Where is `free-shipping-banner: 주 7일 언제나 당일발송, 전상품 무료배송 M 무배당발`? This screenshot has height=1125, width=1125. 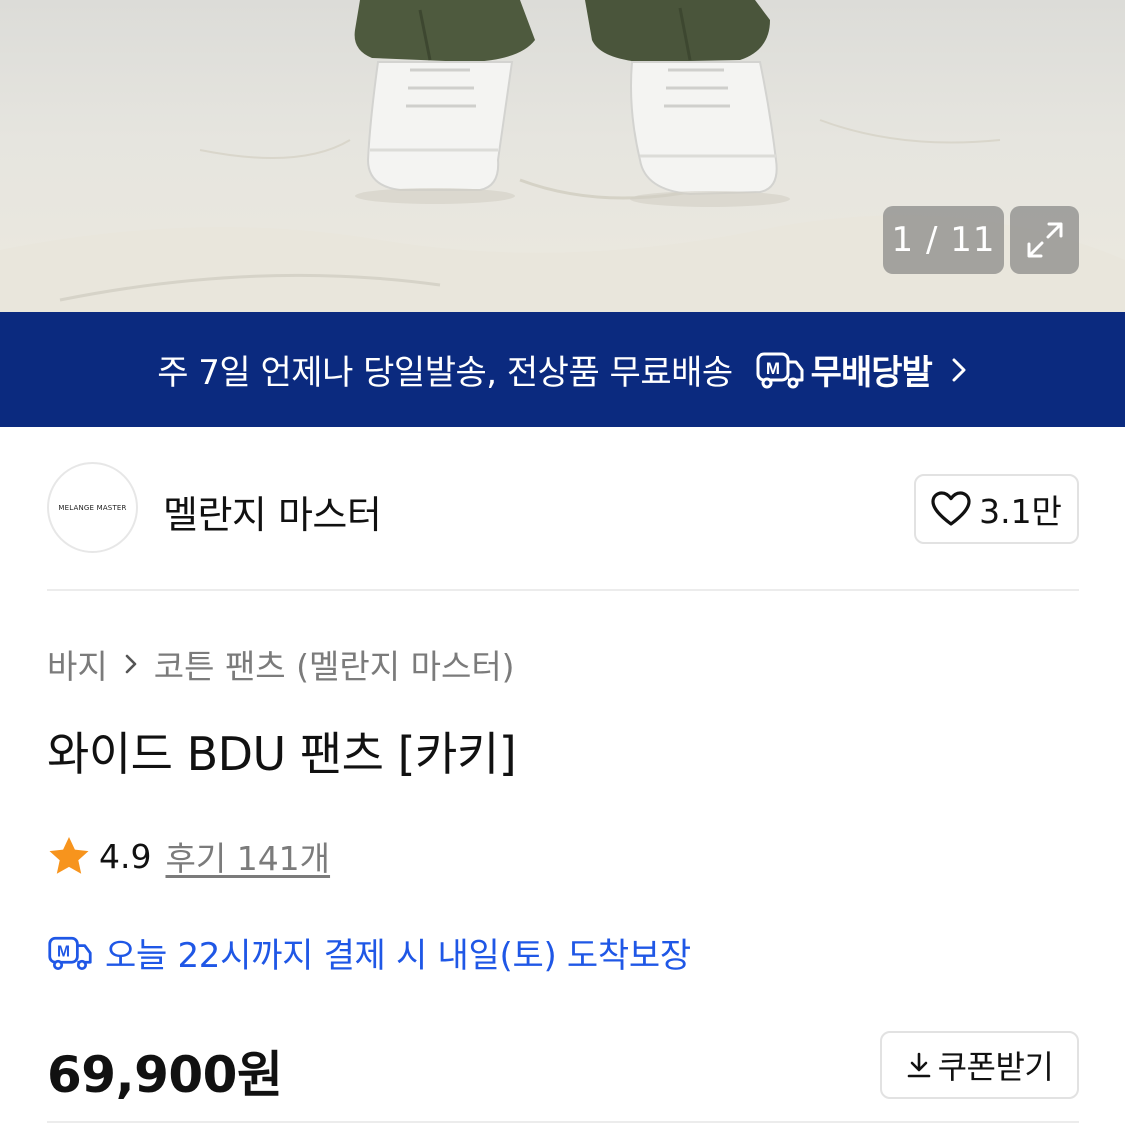 free-shipping-banner: 주 7일 언제나 당일발송, 전상품 무료배송 M 무배당발 is located at coordinates (562, 369).